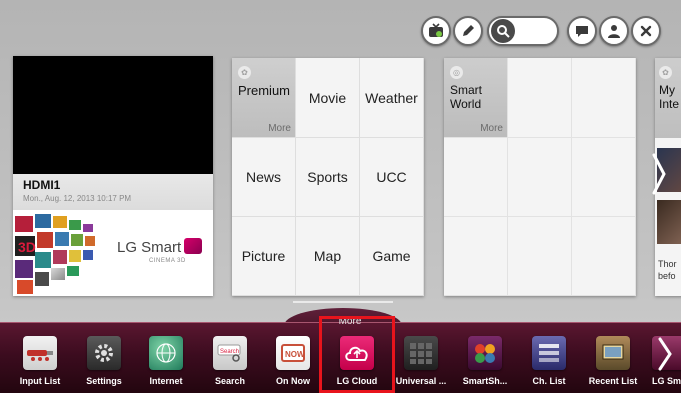 This screenshot has height=393, width=681. Describe the element at coordinates (466, 104) in the screenshot. I see `smart-world-label-line2: World` at that location.